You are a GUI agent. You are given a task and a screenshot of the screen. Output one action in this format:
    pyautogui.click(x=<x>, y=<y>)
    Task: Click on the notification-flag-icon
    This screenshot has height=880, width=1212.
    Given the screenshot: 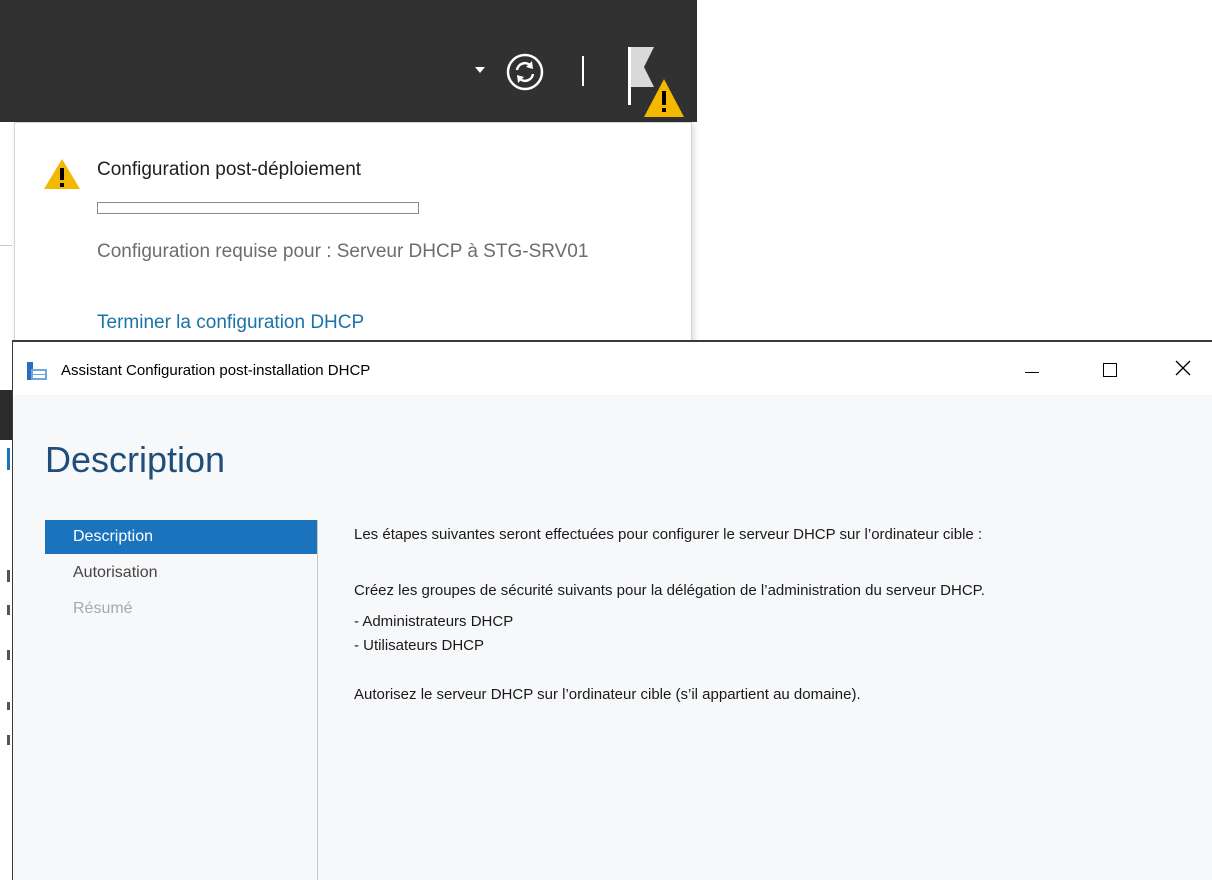 What is the action you would take?
    pyautogui.click(x=656, y=82)
    